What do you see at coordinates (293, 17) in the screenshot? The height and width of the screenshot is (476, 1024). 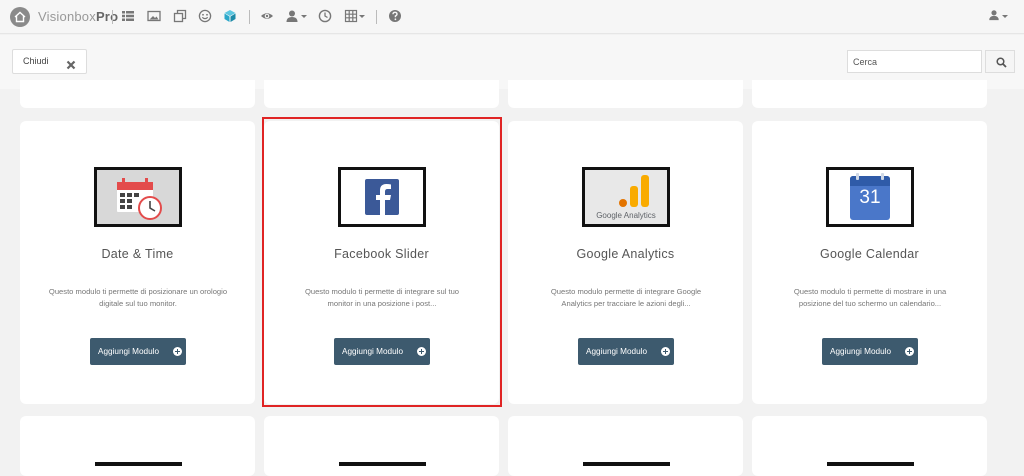 I see `user-icon` at bounding box center [293, 17].